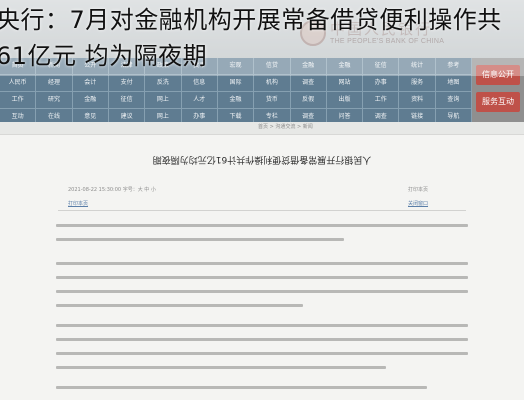 This screenshot has height=400, width=524. I want to click on nav-item: 经理, so click(54, 83).